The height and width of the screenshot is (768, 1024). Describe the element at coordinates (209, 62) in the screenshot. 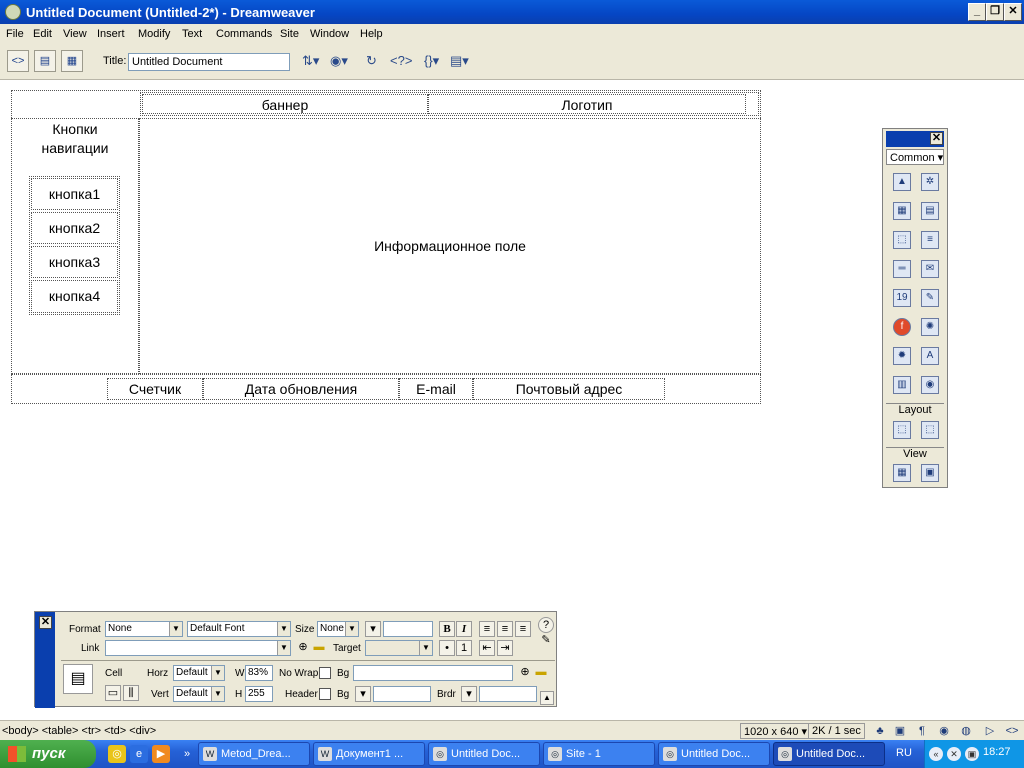

I see `page-title-input` at that location.